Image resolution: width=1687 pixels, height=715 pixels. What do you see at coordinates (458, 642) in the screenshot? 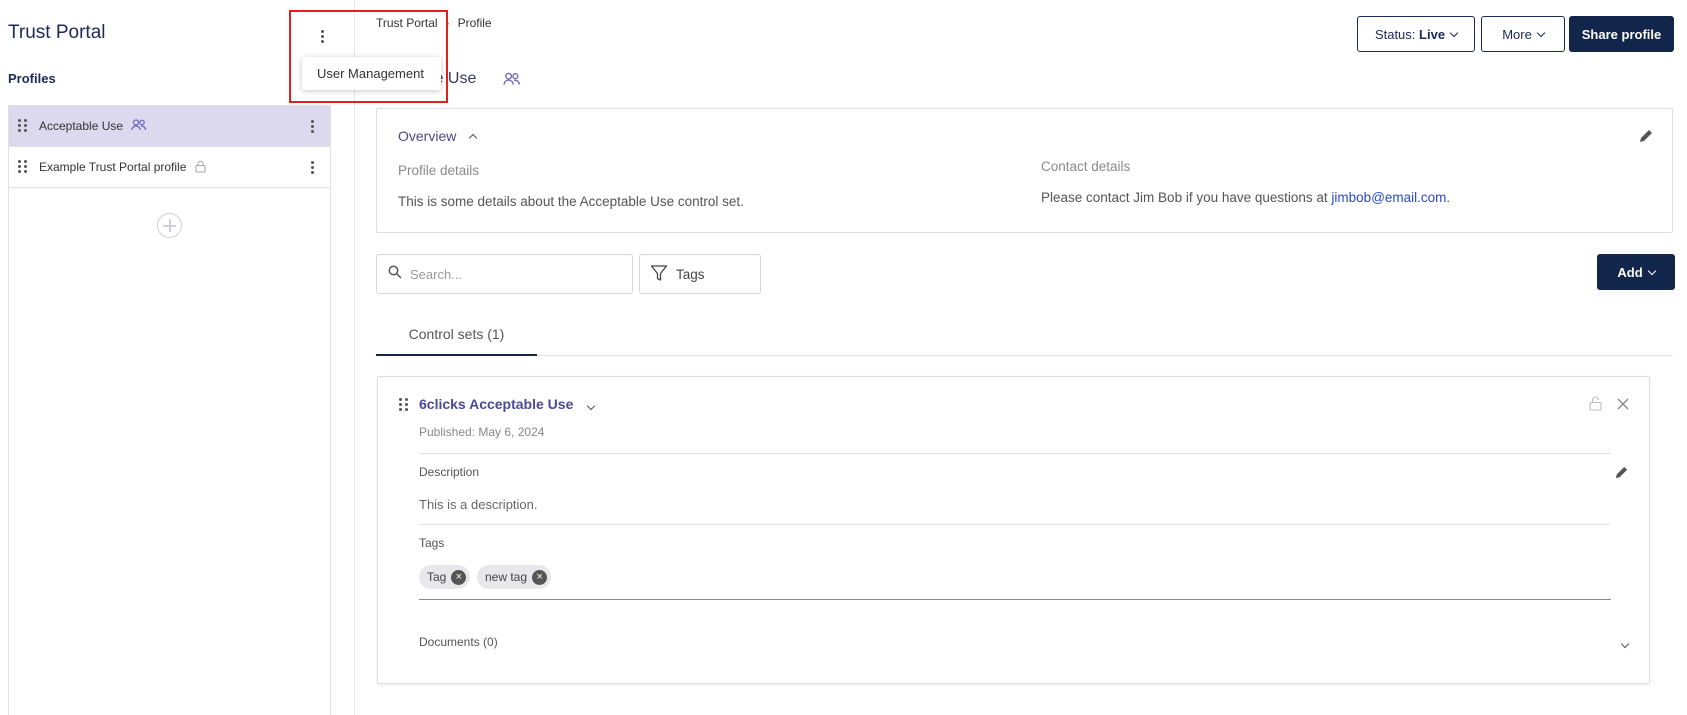
I see `documents-toggle: Documents (0)` at bounding box center [458, 642].